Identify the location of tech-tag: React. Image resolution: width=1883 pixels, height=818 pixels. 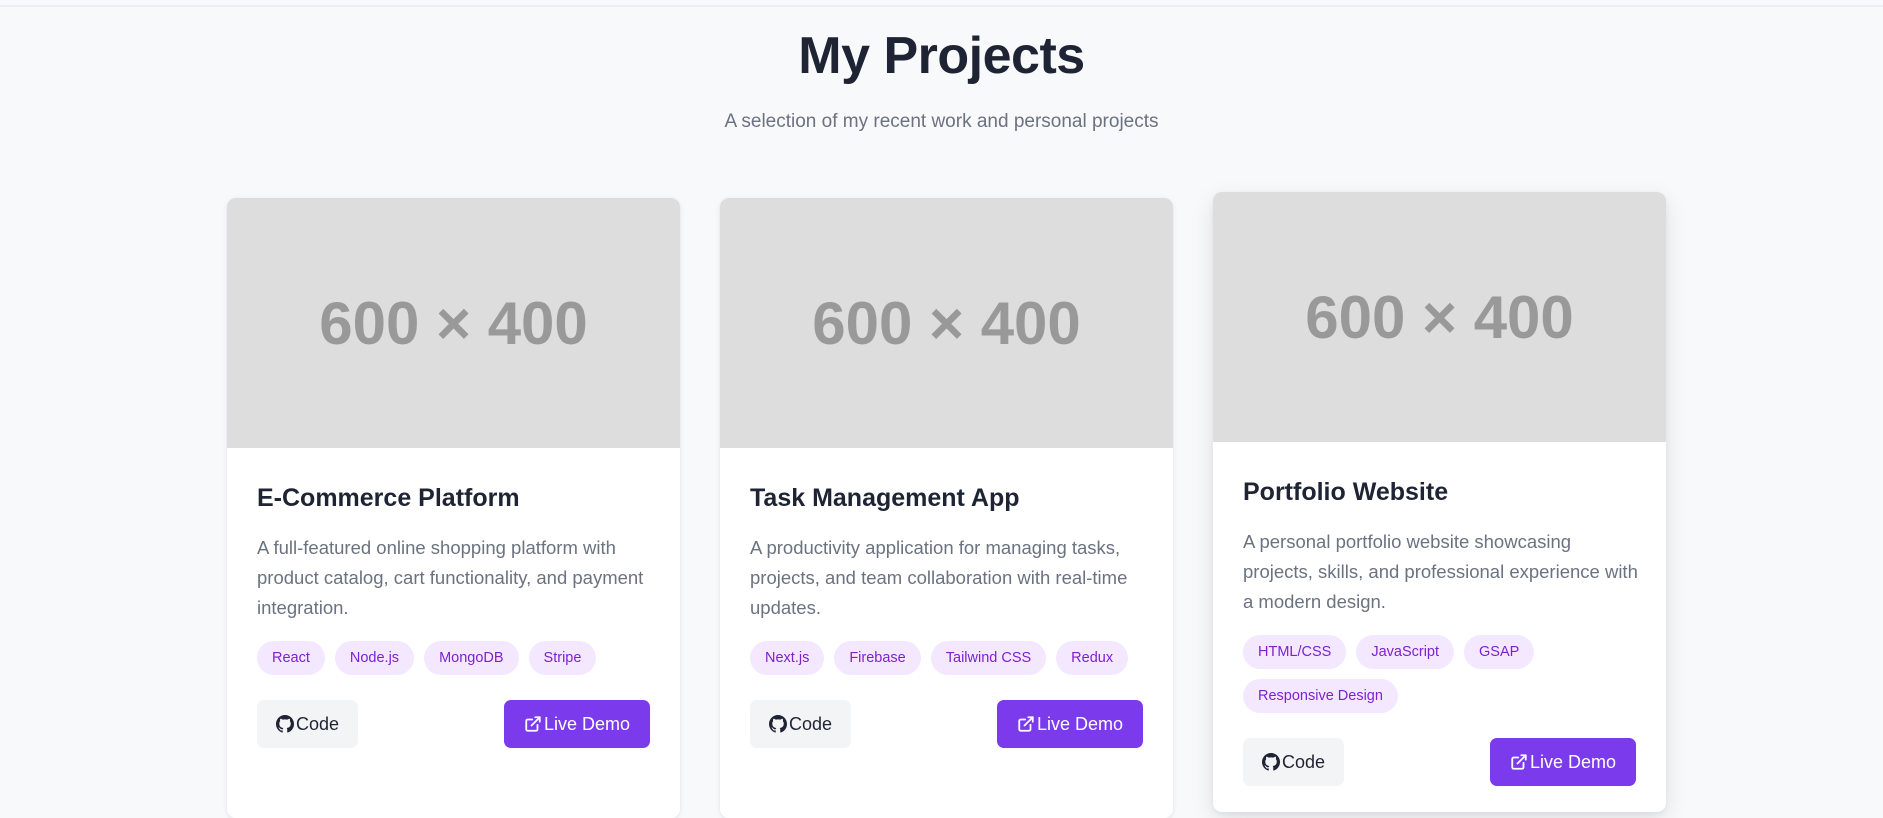
(291, 658).